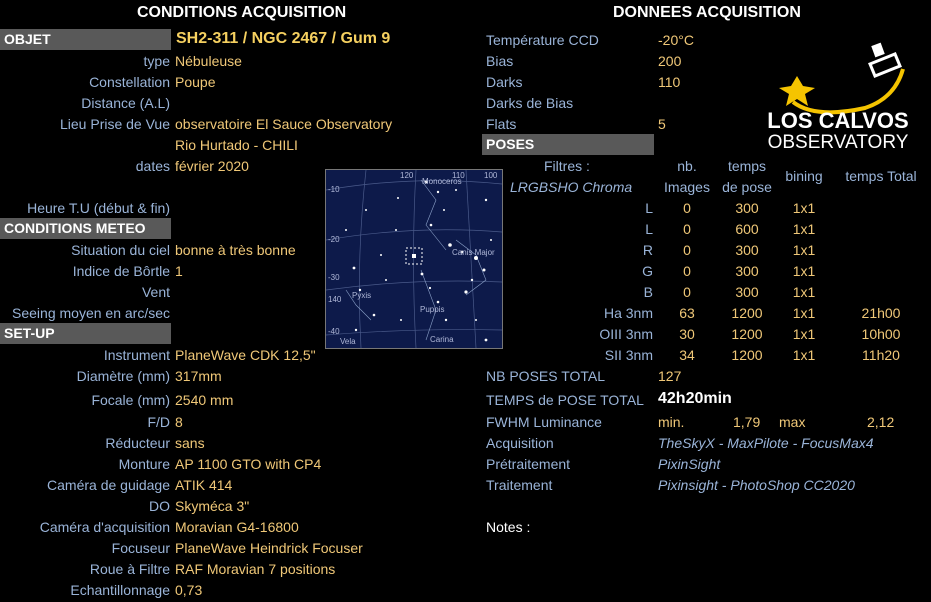 The height and width of the screenshot is (602, 931). I want to click on meteo-label: Situation du ciel, so click(120, 250).